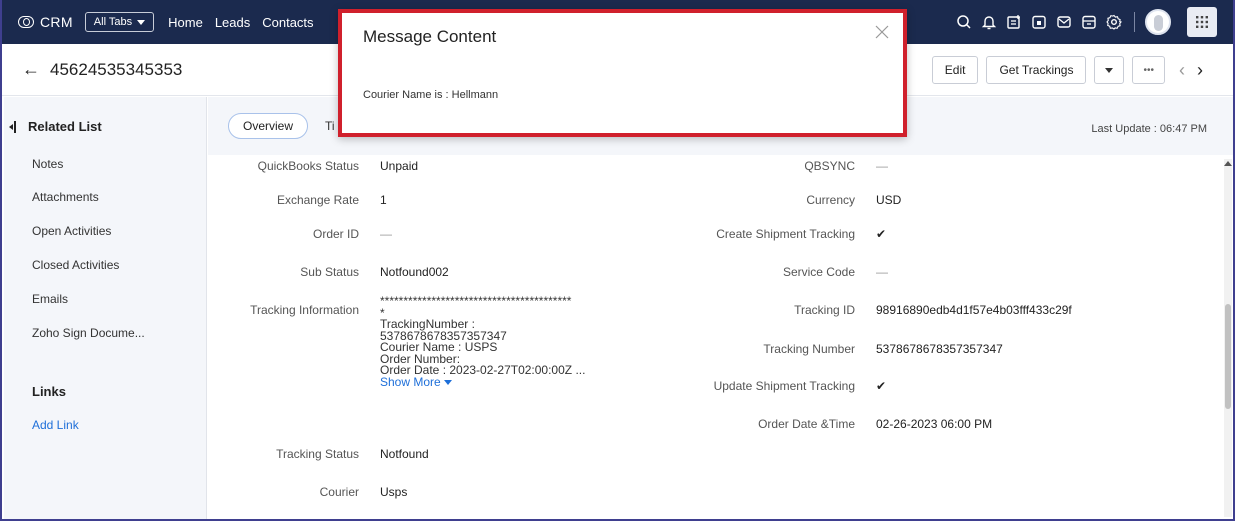  What do you see at coordinates (329, 272) in the screenshot?
I see `field-label: Sub Status` at bounding box center [329, 272].